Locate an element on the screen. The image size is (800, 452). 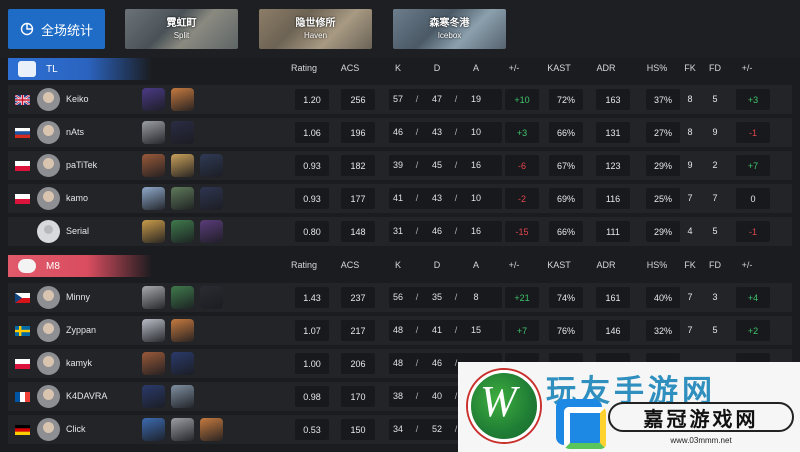
fd-value: 9 is located at coordinates (715, 132).